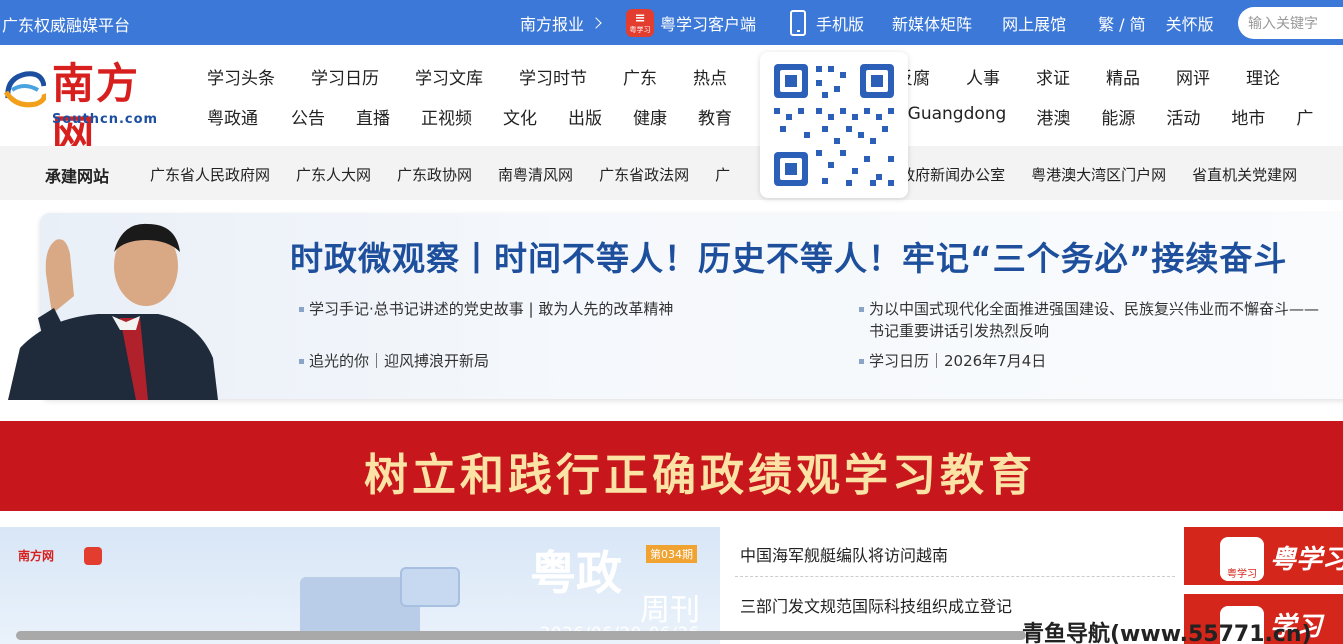  What do you see at coordinates (827, 22) in the screenshot?
I see `top-link-mobile: 手机版` at bounding box center [827, 22].